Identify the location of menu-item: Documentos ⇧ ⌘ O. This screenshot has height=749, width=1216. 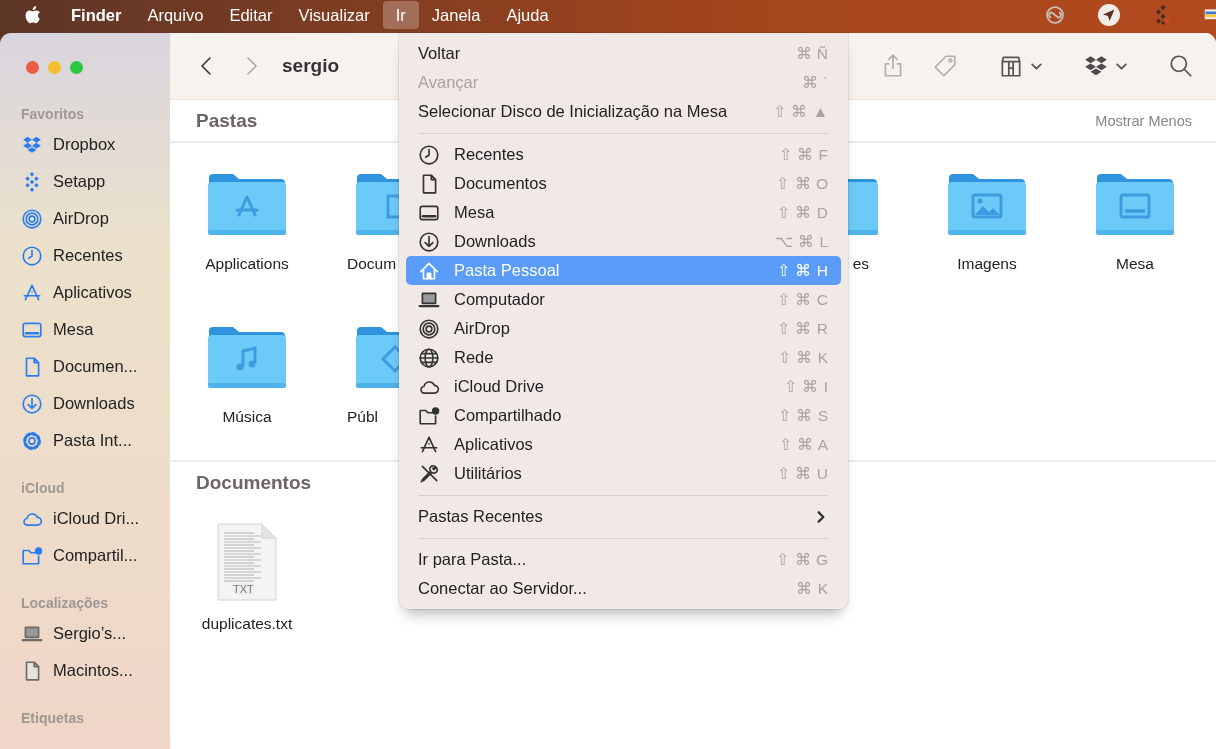
(623, 183).